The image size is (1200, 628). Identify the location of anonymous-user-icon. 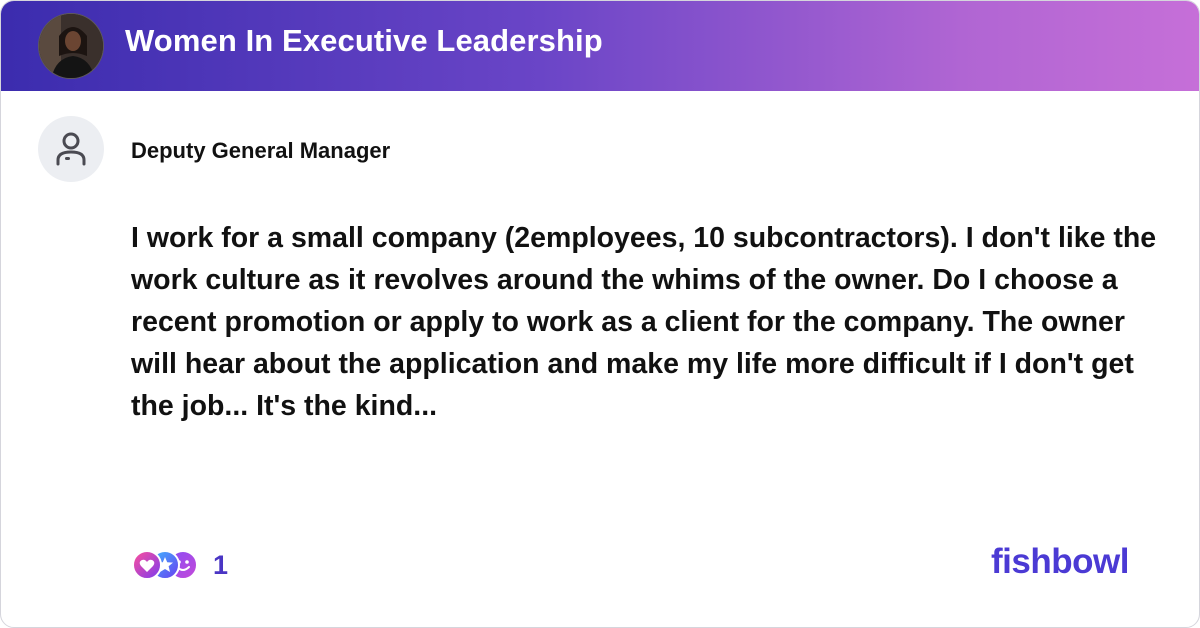
(71, 149).